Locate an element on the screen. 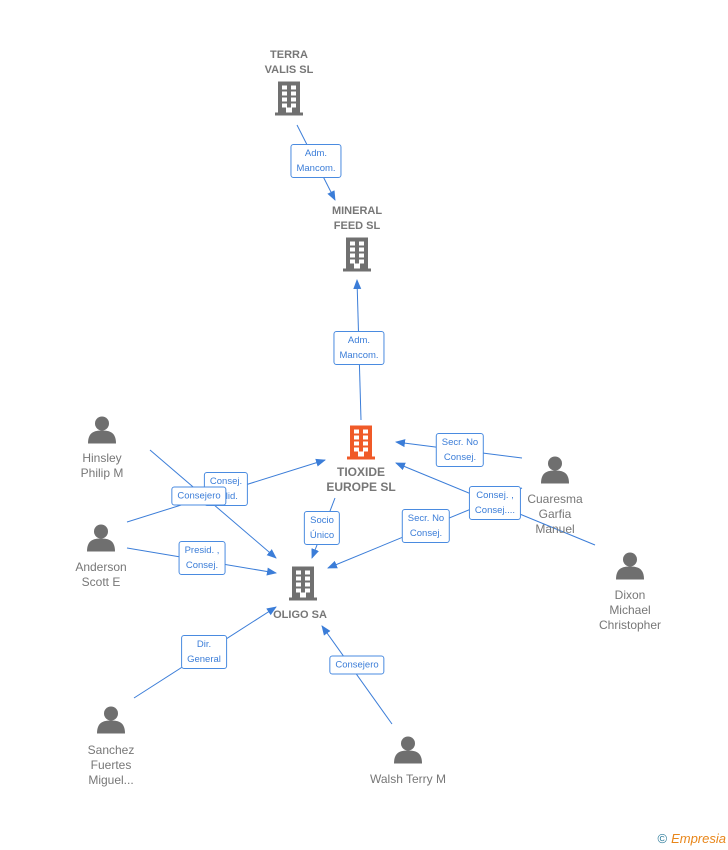 Image resolution: width=728 pixels, height=850 pixels. person-name: Walsh Terry M is located at coordinates (408, 779).